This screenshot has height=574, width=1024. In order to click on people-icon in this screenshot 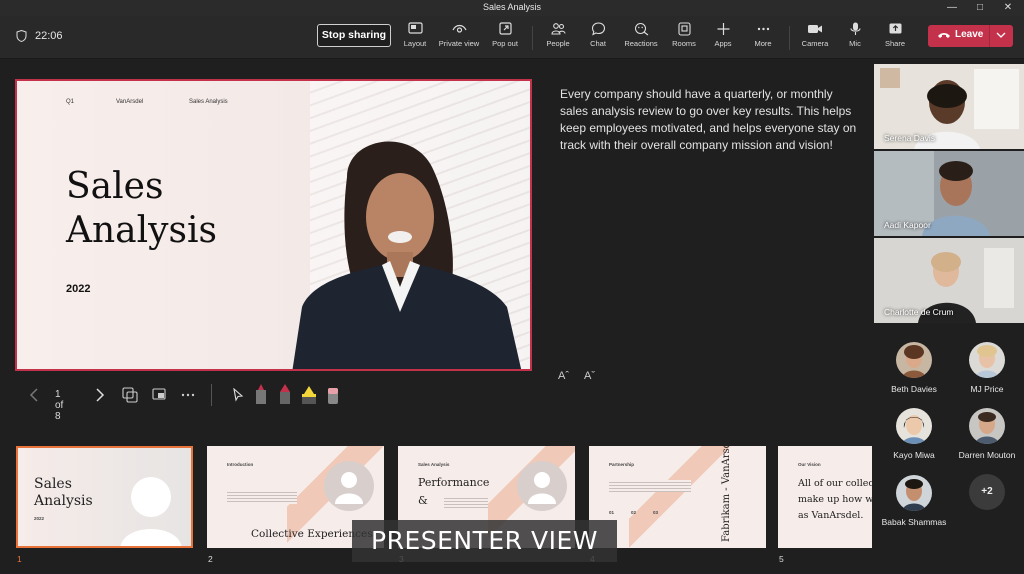, I will do `click(558, 29)`.